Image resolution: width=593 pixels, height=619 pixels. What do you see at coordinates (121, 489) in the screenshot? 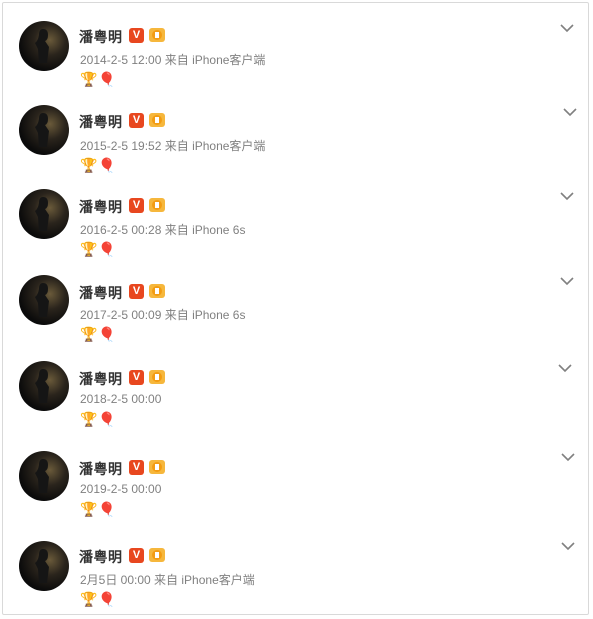
I see `post-meta: 2019-2-5 00:00` at bounding box center [121, 489].